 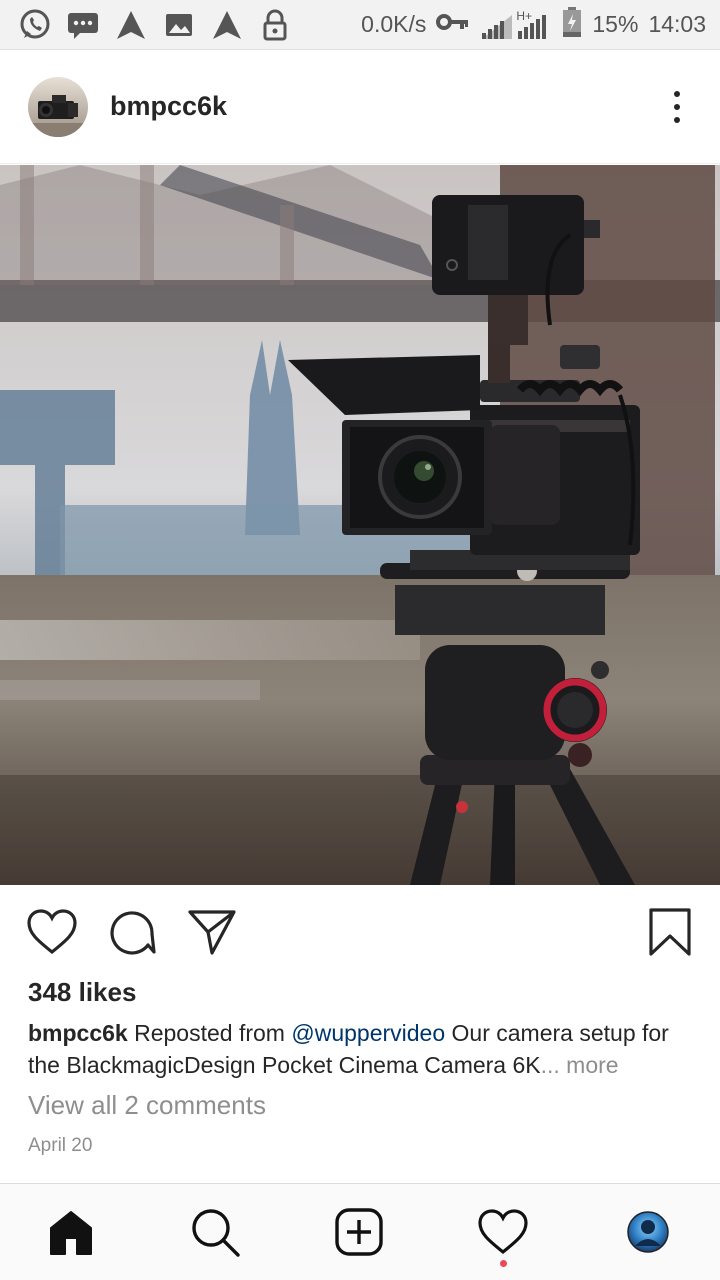 What do you see at coordinates (516, 24) in the screenshot?
I see `signal-icon: H+` at bounding box center [516, 24].